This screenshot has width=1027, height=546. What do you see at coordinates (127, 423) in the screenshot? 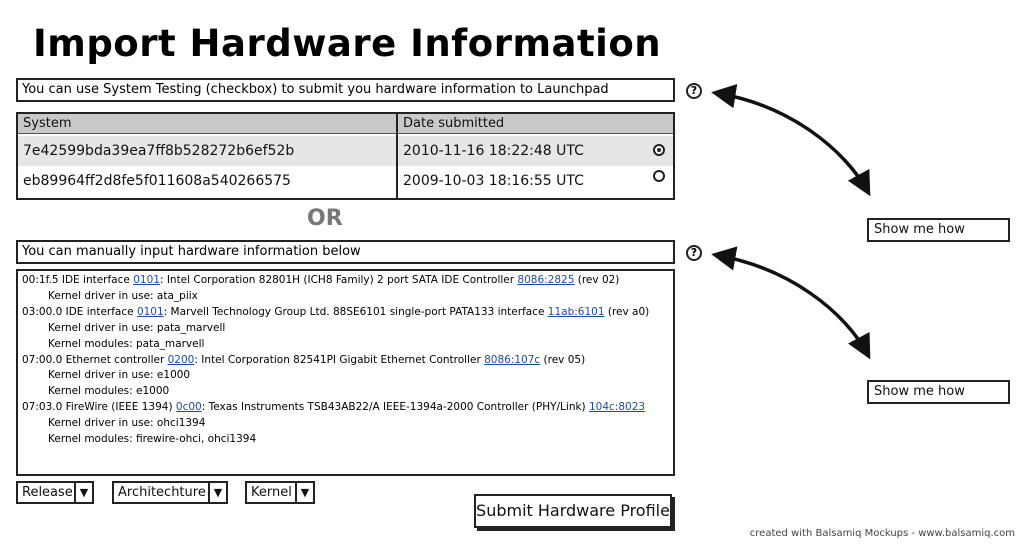
I see `driver-line: Kernel driver in use: ohci1394` at bounding box center [127, 423].